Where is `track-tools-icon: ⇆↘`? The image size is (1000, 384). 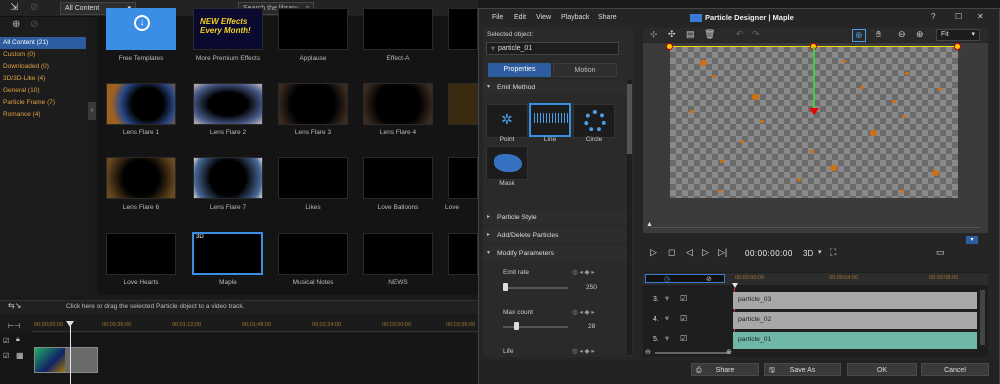
track-tools-icon: ⇆↘ is located at coordinates (14, 305).